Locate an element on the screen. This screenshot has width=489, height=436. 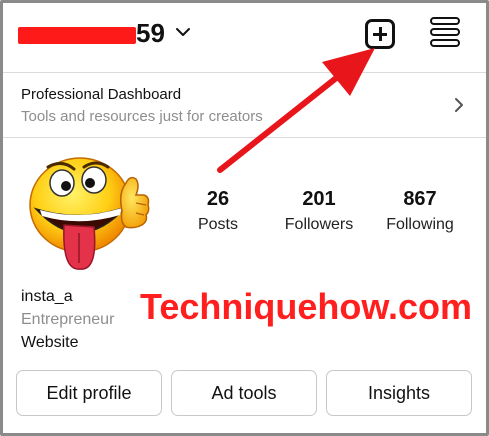
redacted-username is located at coordinates (77, 35).